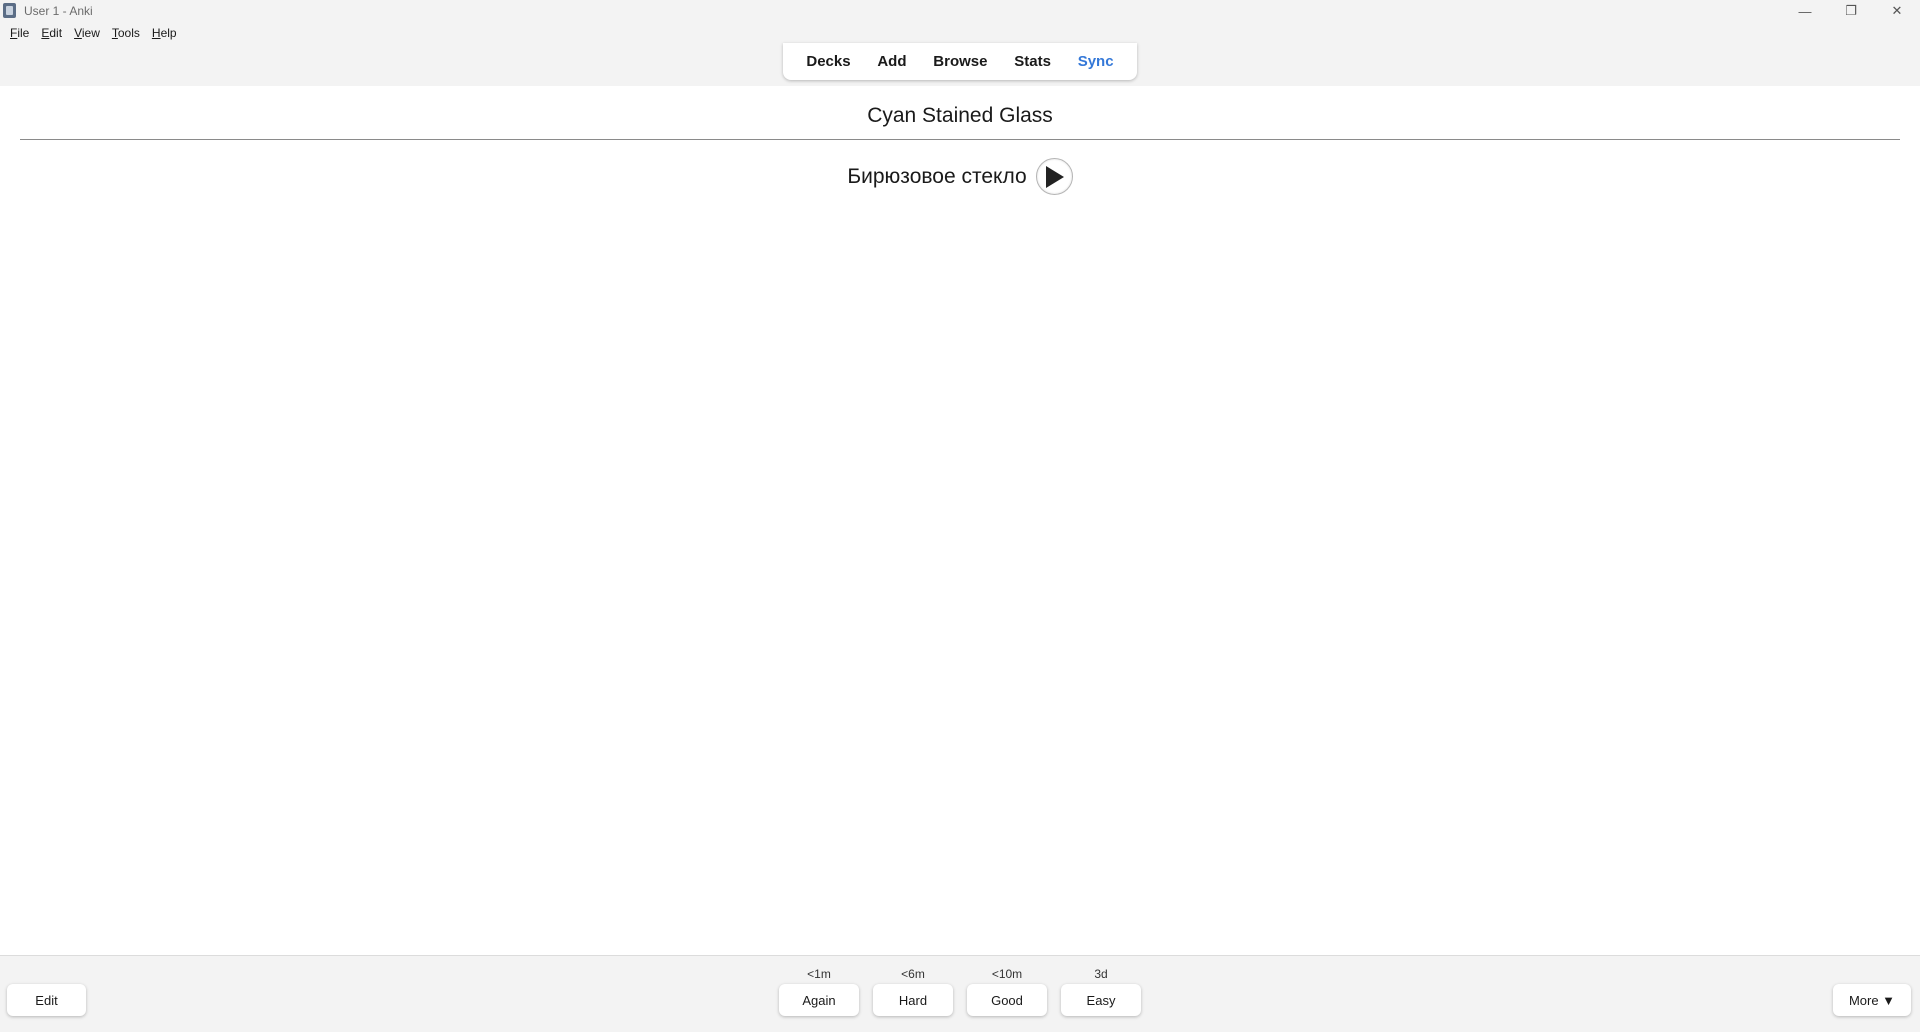 The image size is (1920, 1032). What do you see at coordinates (819, 1000) in the screenshot?
I see `again-button: Again` at bounding box center [819, 1000].